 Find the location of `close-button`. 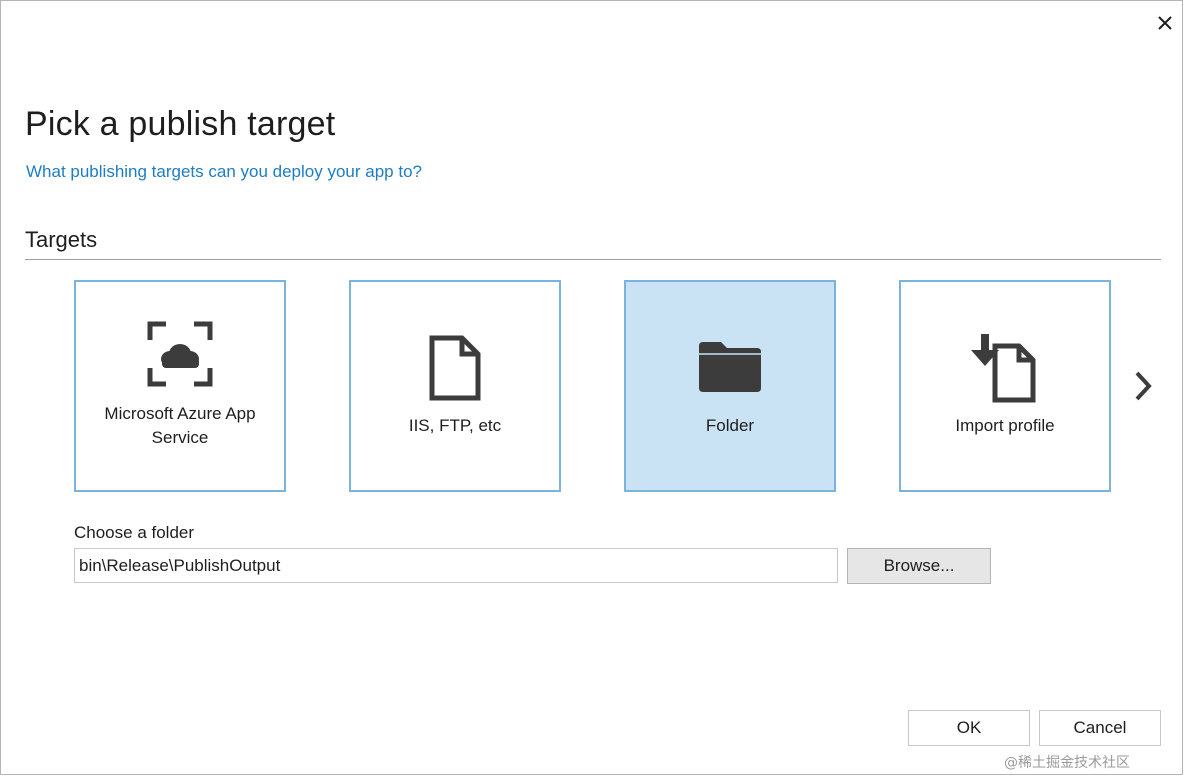

close-button is located at coordinates (1165, 23).